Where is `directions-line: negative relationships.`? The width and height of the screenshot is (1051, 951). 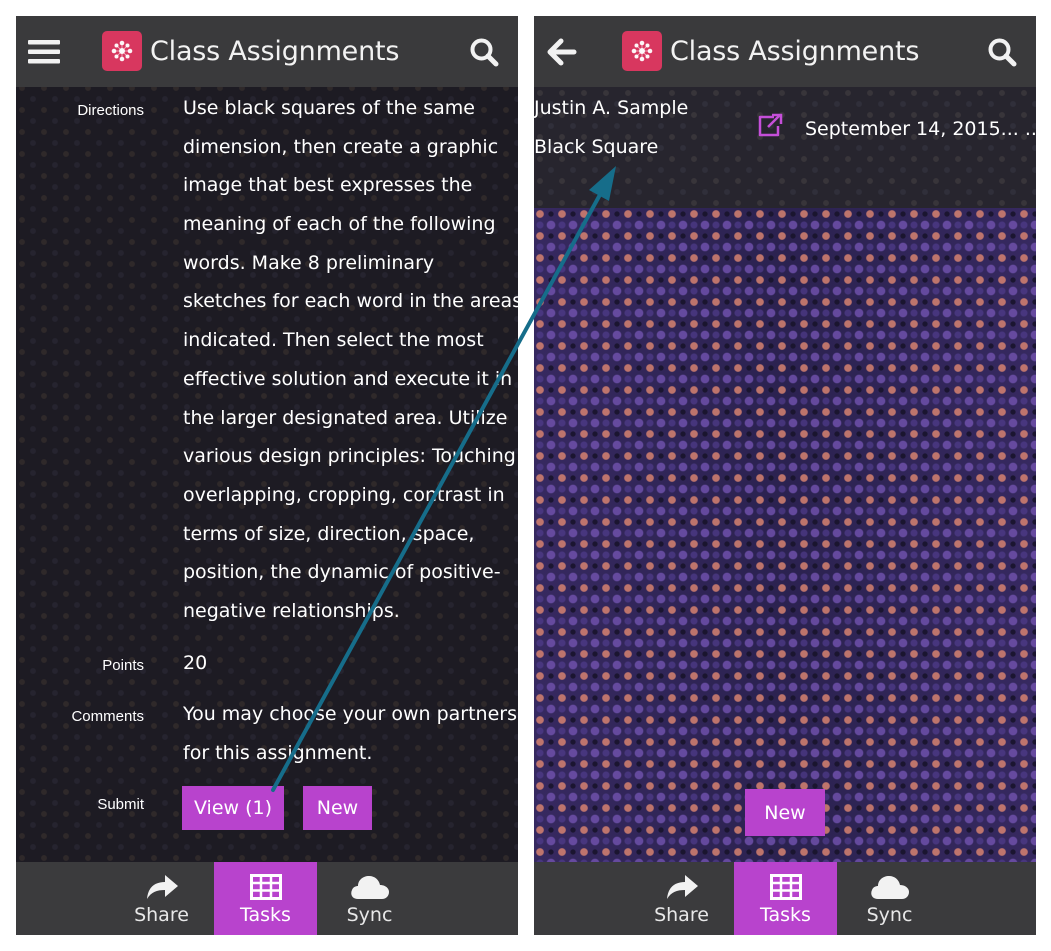 directions-line: negative relationships. is located at coordinates (291, 610).